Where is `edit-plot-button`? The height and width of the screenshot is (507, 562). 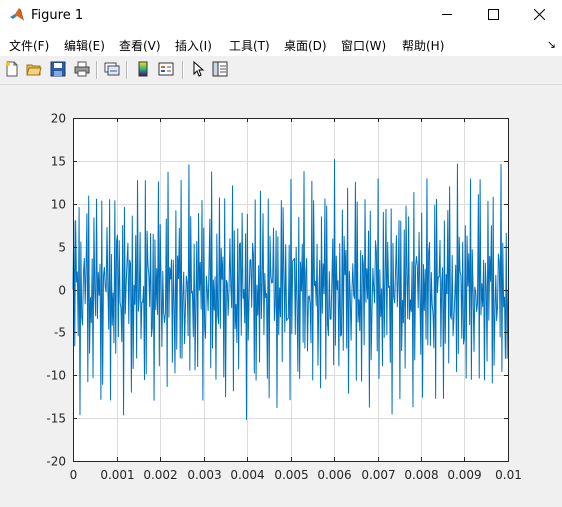
edit-plot-button is located at coordinates (198, 70).